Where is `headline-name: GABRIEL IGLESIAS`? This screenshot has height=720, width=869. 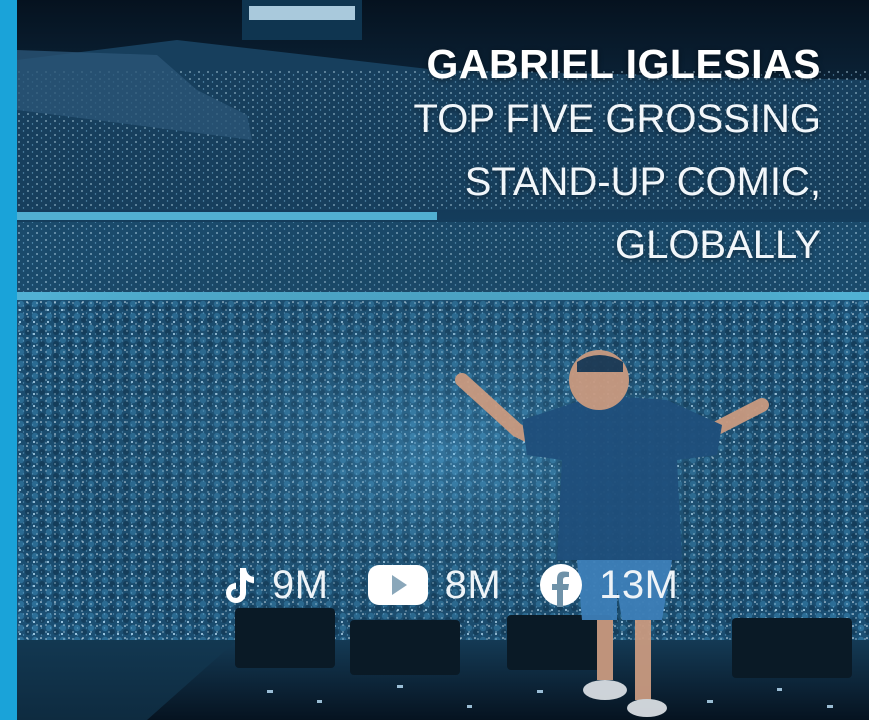
headline-name: GABRIEL IGLESIAS is located at coordinates (623, 64).